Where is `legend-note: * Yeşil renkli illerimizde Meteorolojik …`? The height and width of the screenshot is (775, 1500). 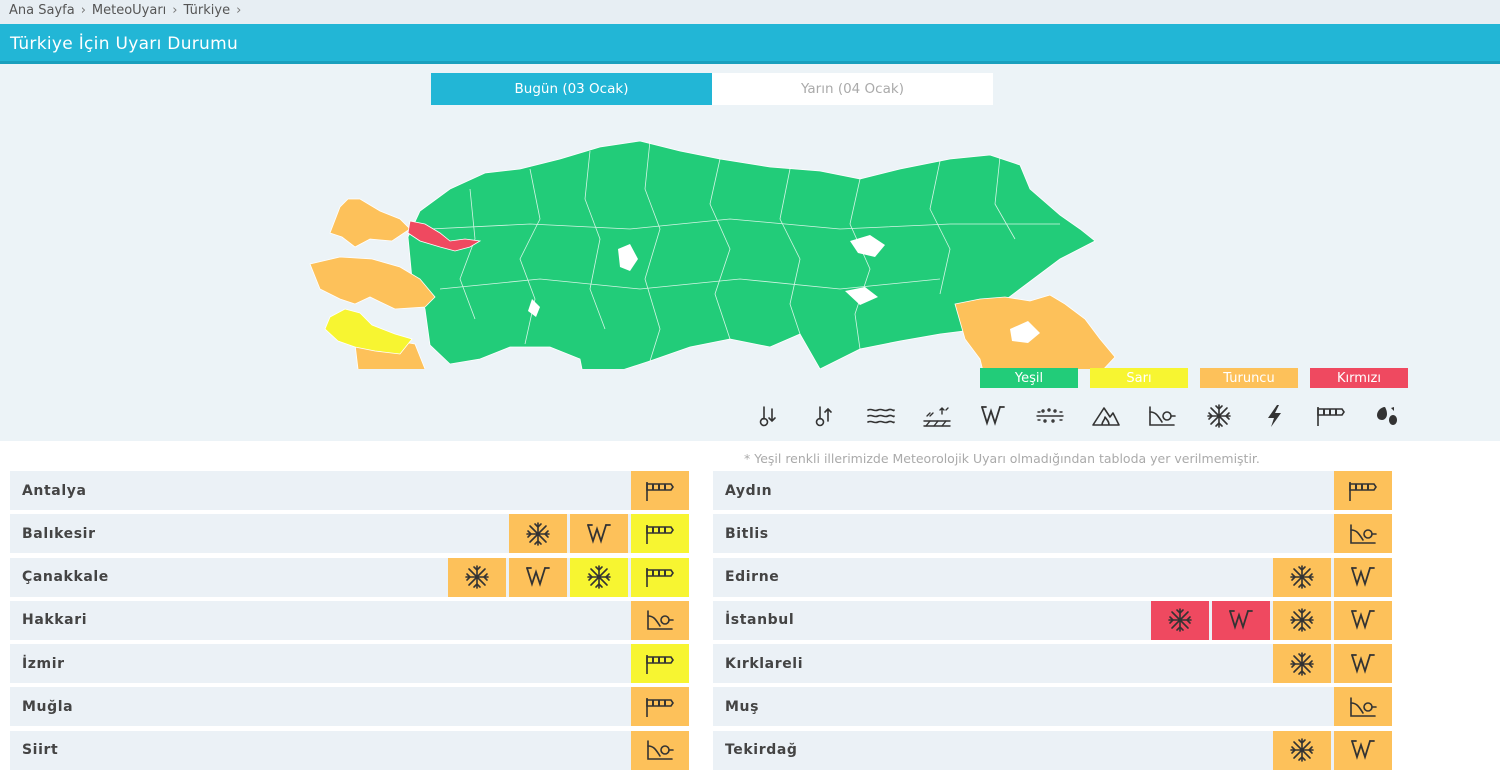
legend-note: * Yeşil renkli illerimizde Meteorolojik … is located at coordinates (1002, 458).